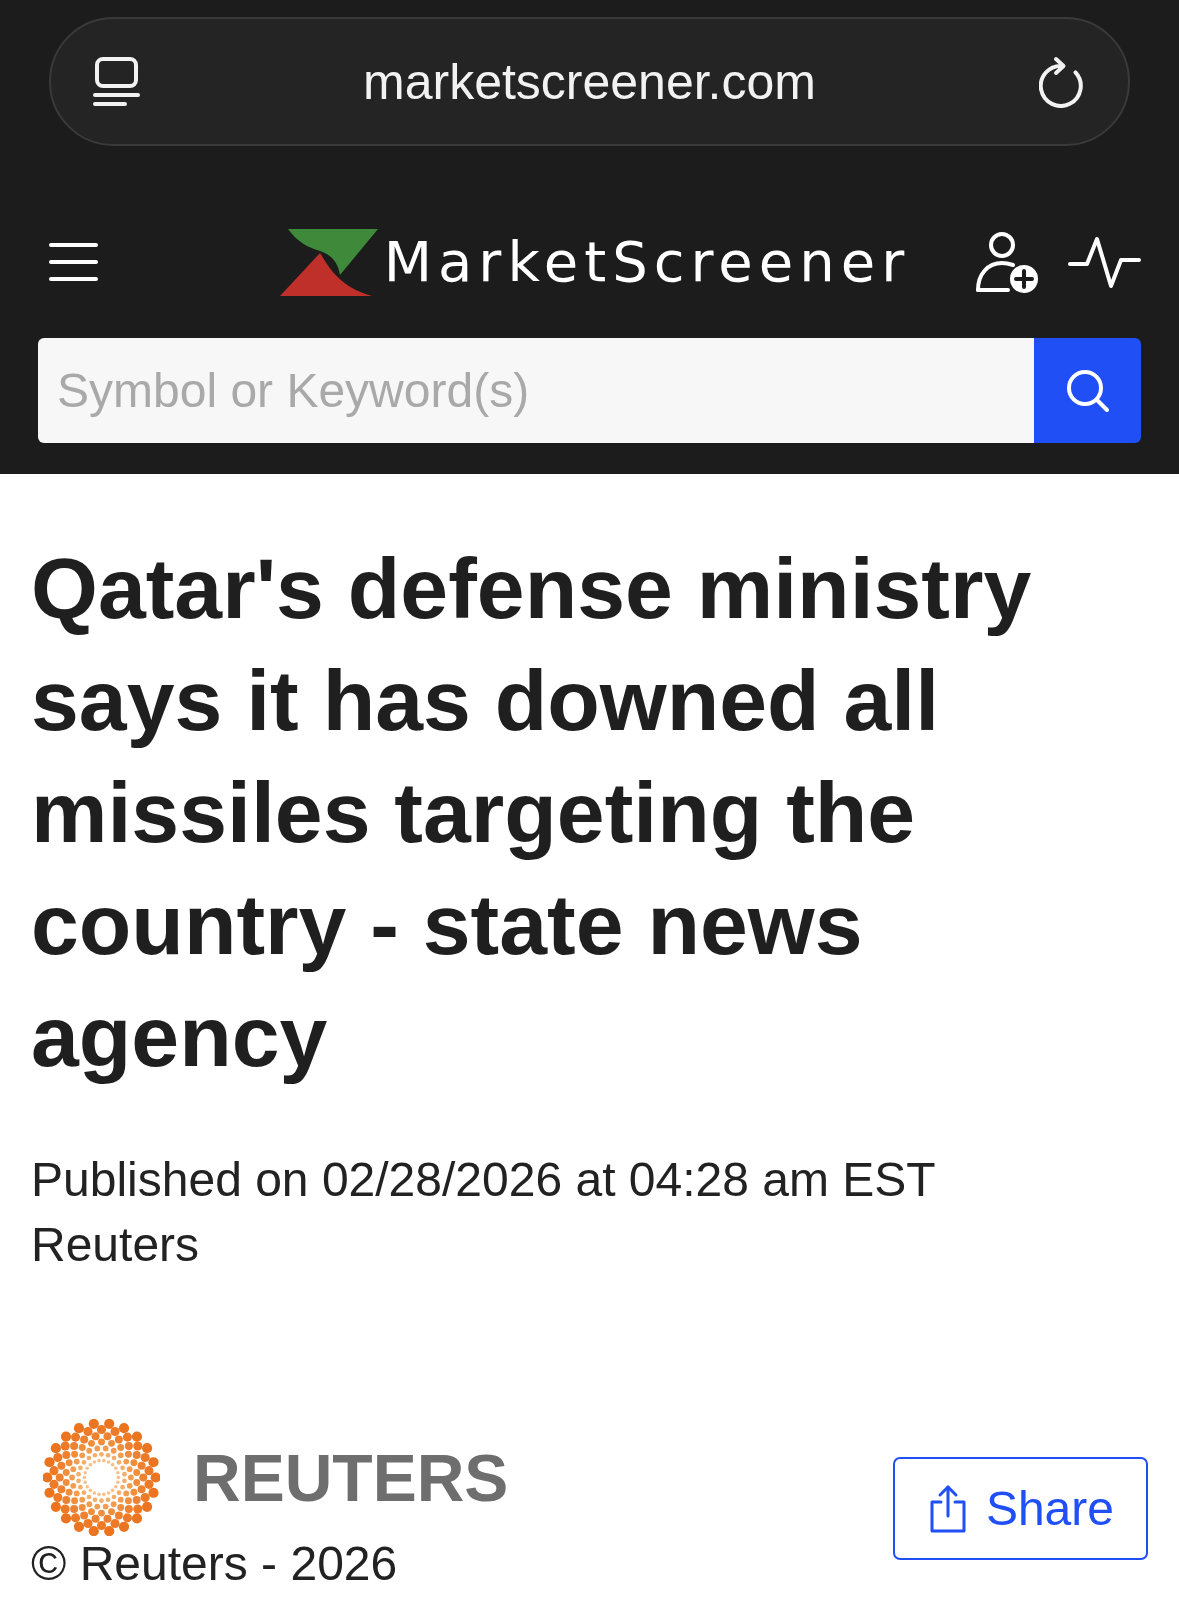 The width and height of the screenshot is (1179, 1621). Describe the element at coordinates (328, 262) in the screenshot. I see `logo-mark-icon` at that location.